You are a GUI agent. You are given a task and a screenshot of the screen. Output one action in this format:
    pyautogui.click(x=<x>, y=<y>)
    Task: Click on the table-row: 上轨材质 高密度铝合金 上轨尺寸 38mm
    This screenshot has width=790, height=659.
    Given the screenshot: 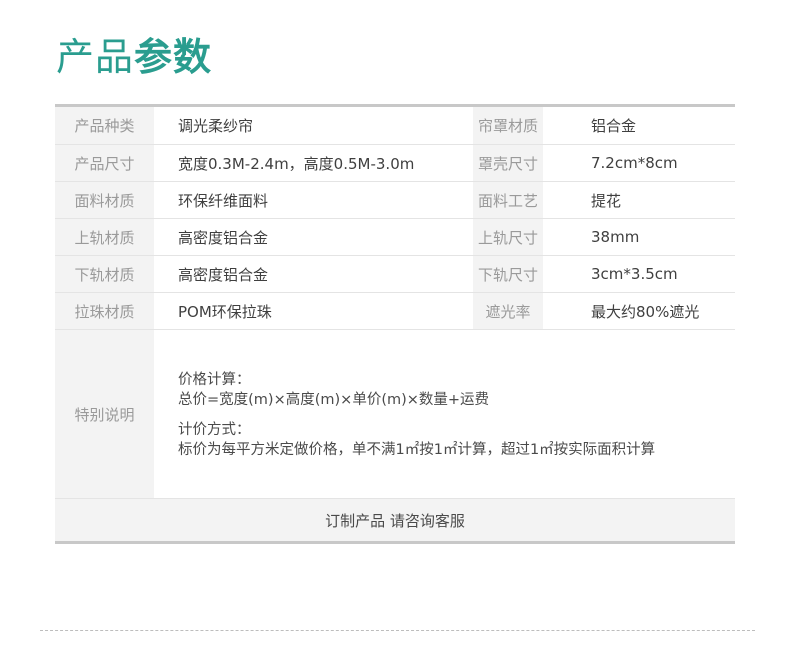 What is the action you would take?
    pyautogui.click(x=395, y=237)
    